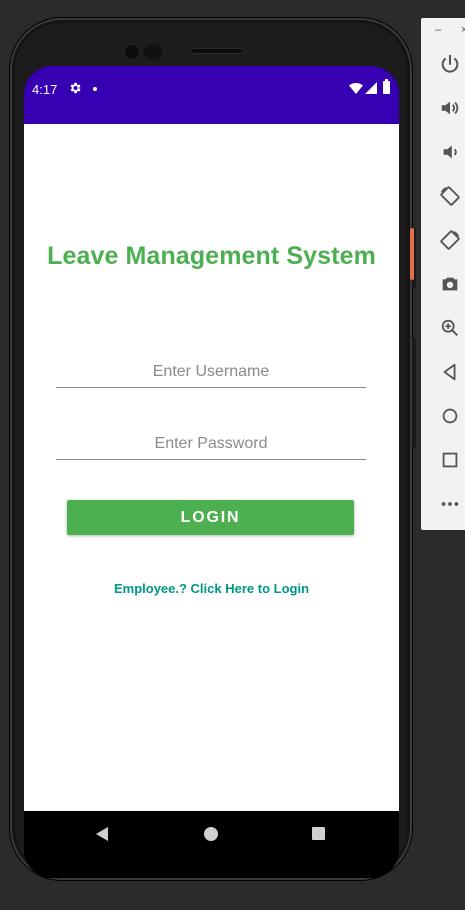 Image resolution: width=465 pixels, height=910 pixels. What do you see at coordinates (211, 256) in the screenshot?
I see `app-title: Leave Management System` at bounding box center [211, 256].